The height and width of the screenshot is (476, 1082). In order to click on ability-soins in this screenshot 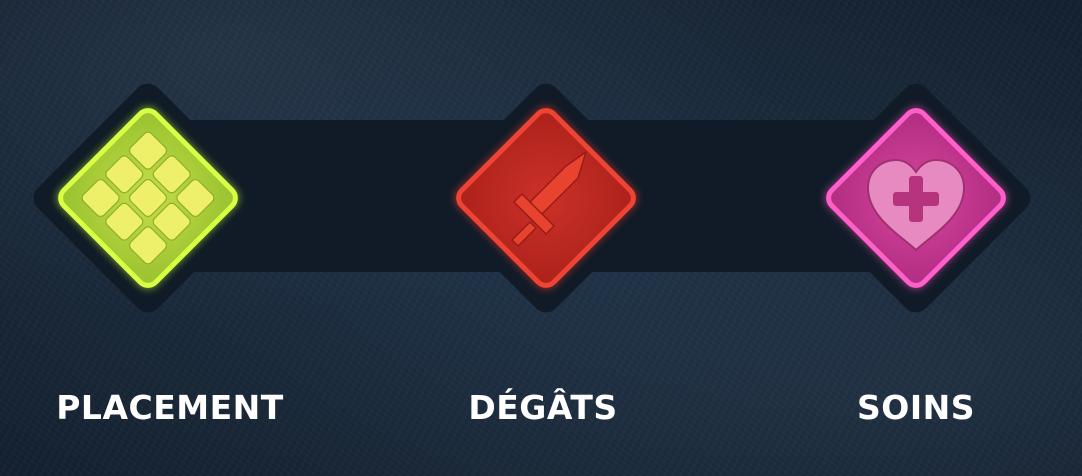, I will do `click(916, 198)`.